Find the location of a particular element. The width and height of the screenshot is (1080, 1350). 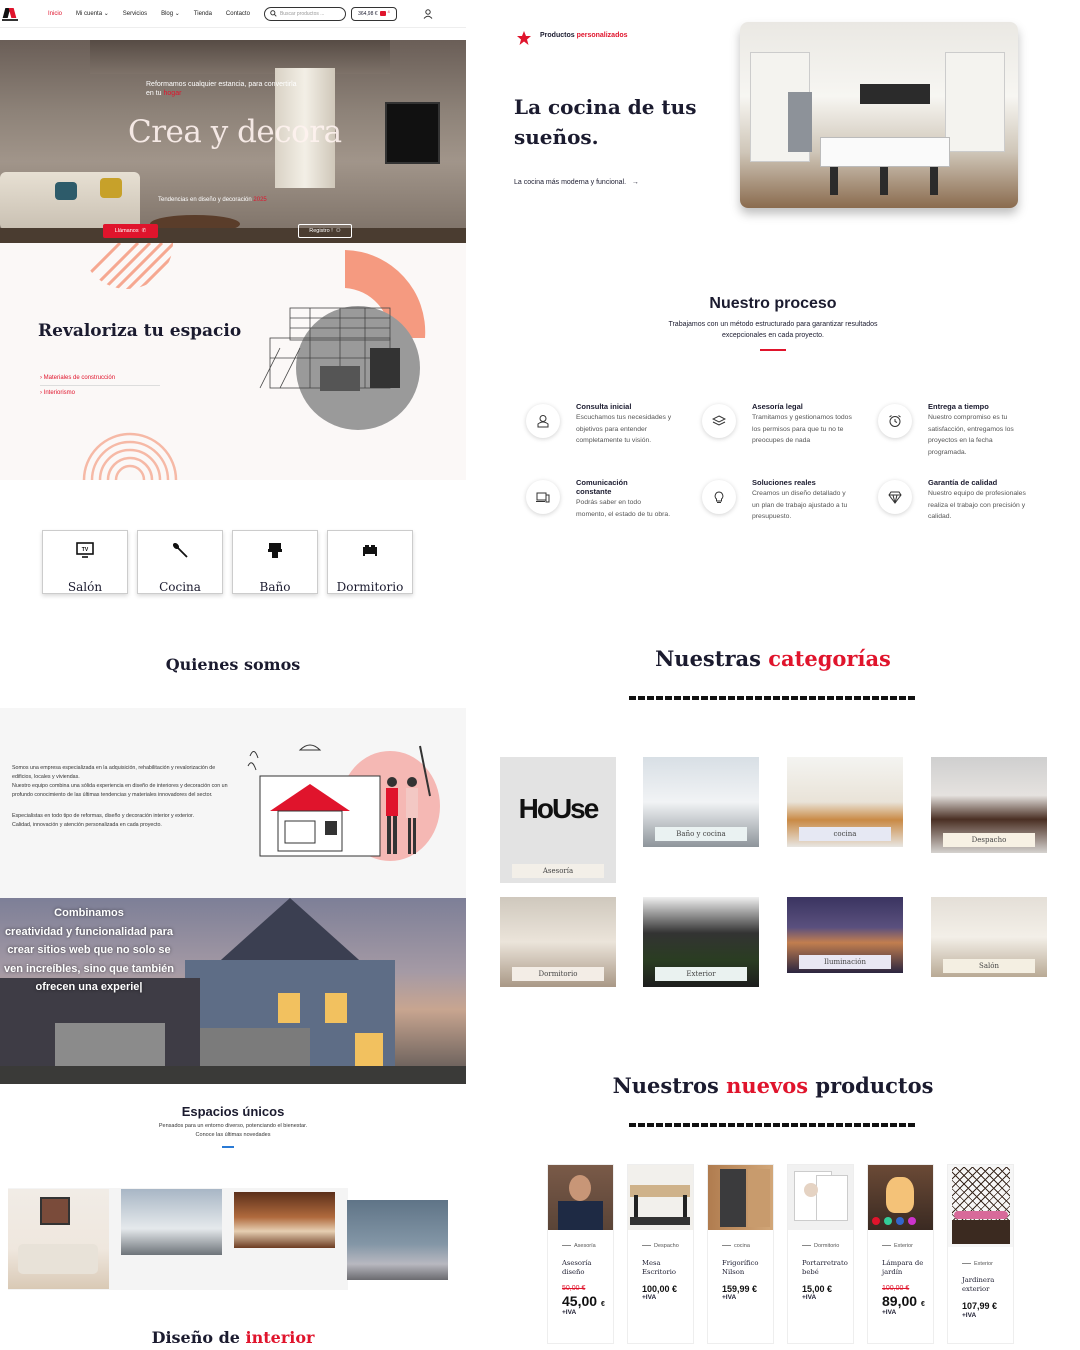

category-bano-cocina: Baño y cocina is located at coordinates (701, 802).